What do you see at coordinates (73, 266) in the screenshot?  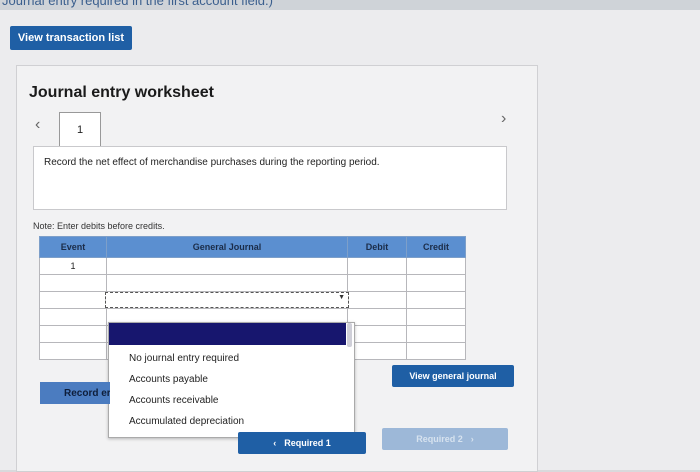 I see `event-cell: 1` at bounding box center [73, 266].